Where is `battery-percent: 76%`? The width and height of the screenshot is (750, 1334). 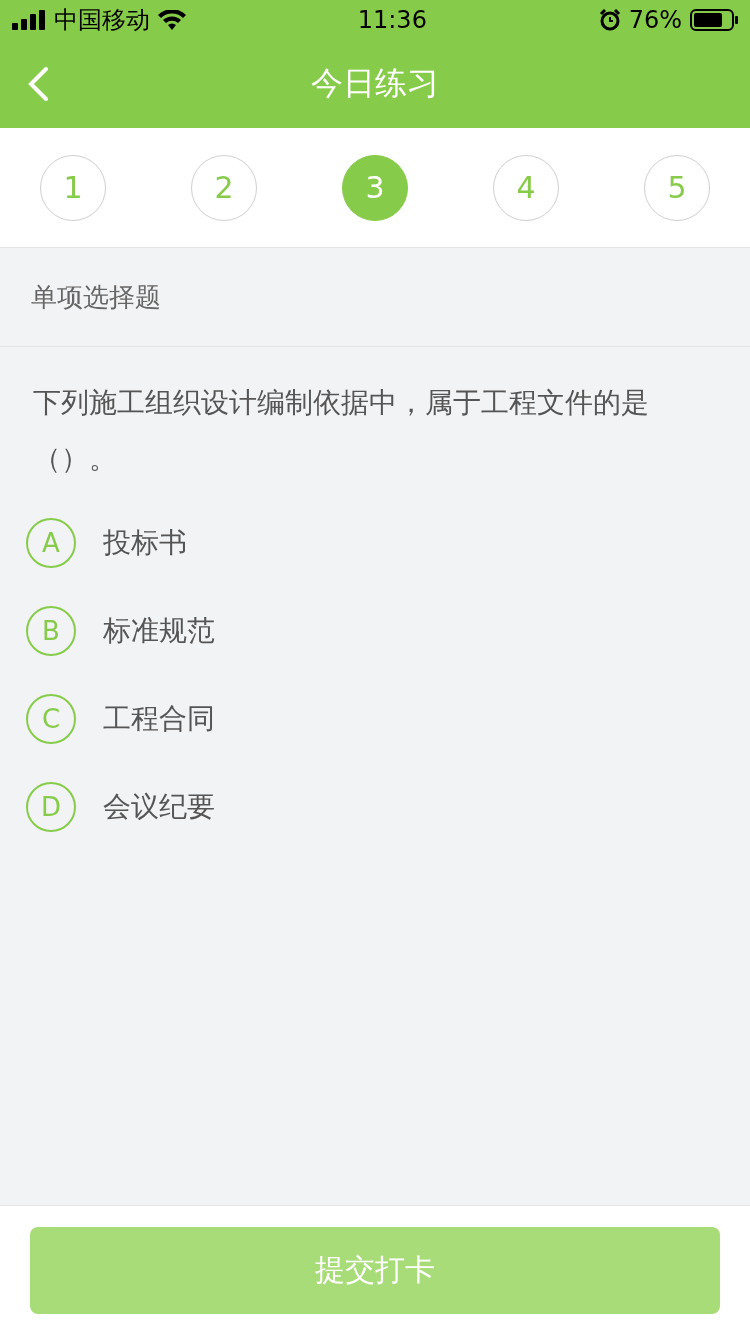
battery-percent: 76% is located at coordinates (655, 20).